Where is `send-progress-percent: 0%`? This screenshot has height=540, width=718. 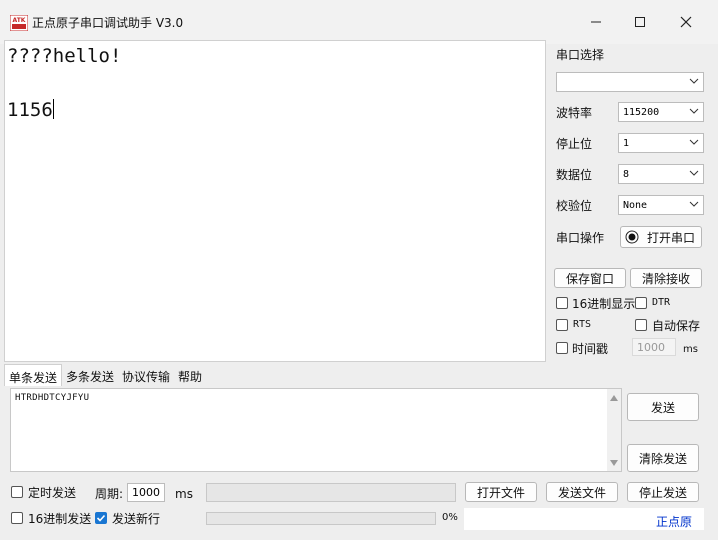
send-progress-percent: 0% is located at coordinates (450, 517).